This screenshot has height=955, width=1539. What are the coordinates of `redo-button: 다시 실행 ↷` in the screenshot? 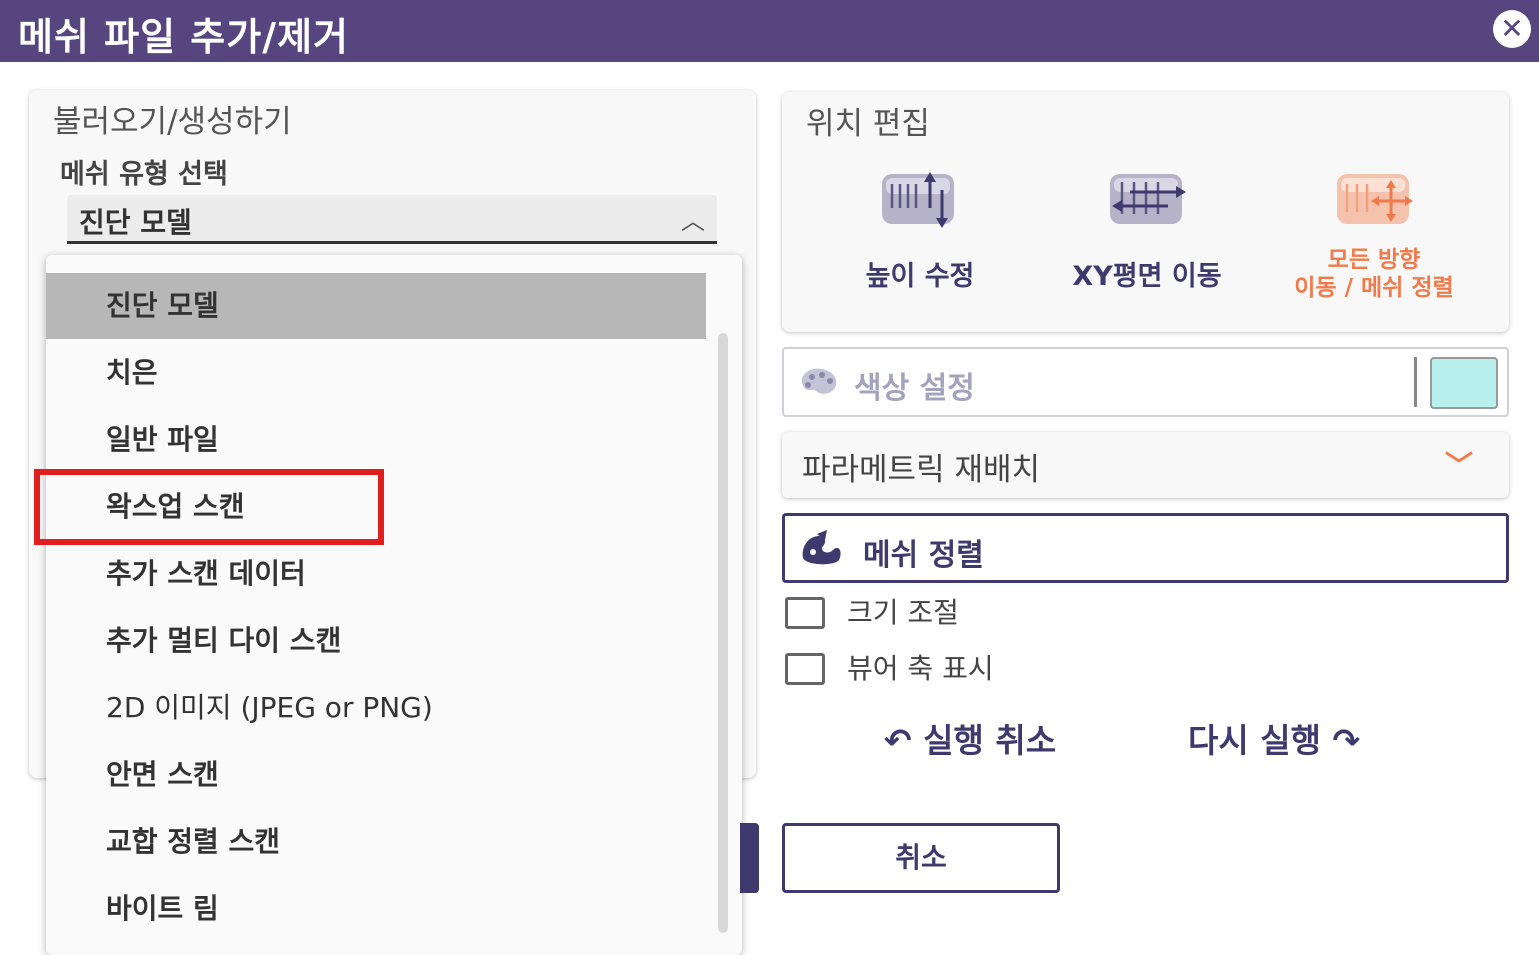 It's located at (1274, 738).